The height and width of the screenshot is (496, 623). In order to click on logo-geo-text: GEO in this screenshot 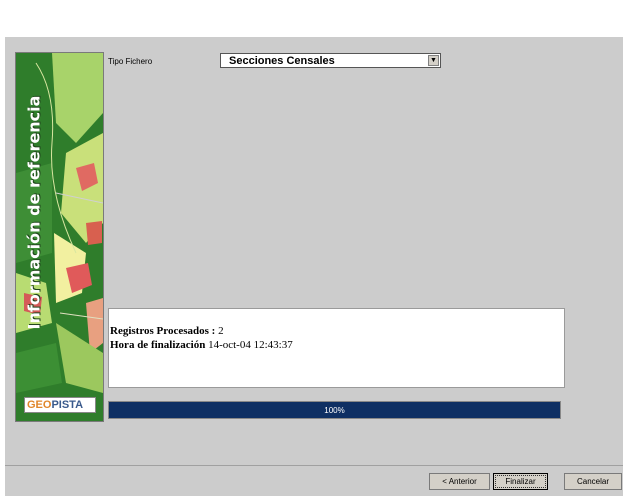, I will do `click(39, 405)`.